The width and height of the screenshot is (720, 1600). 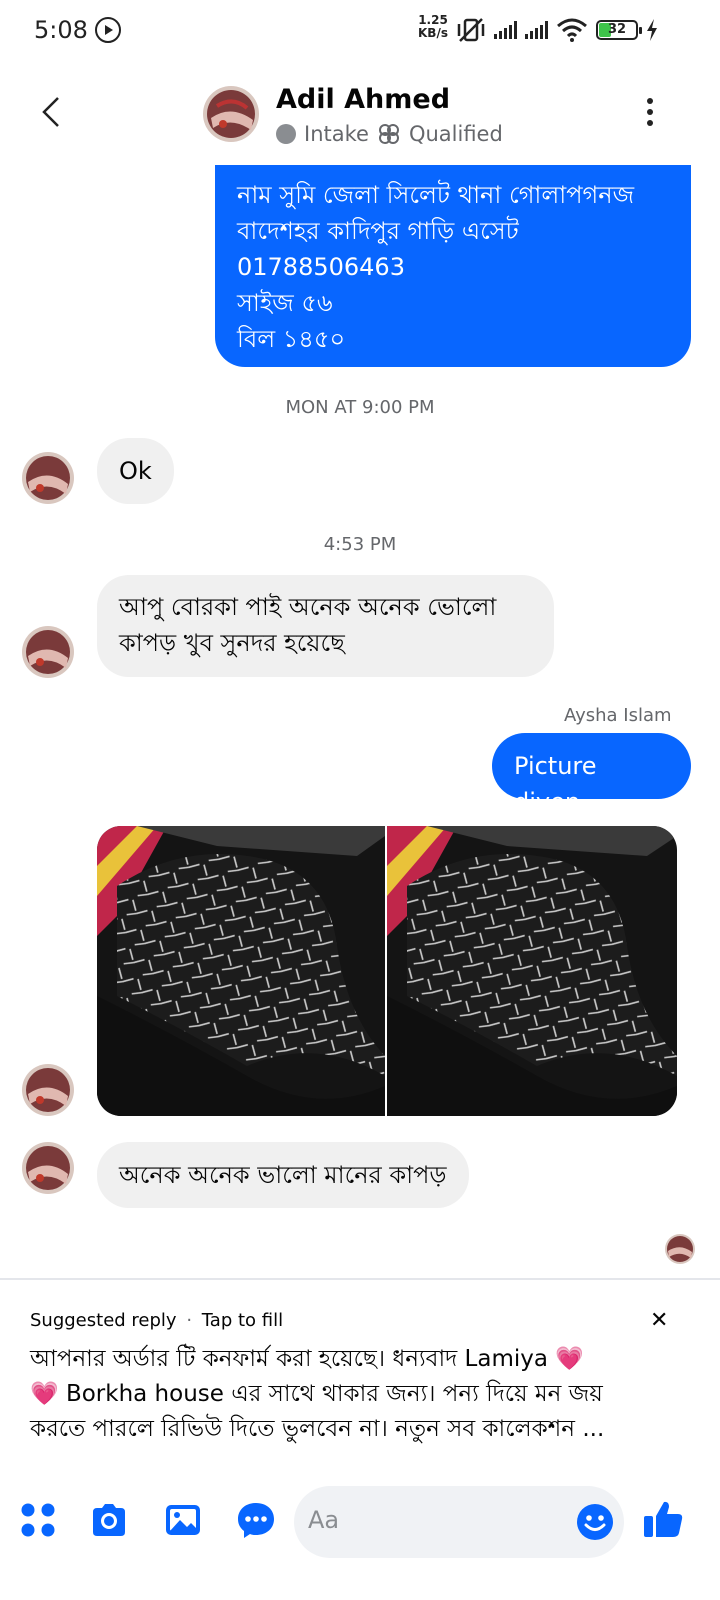 What do you see at coordinates (471, 30) in the screenshot?
I see `vibrate-off-icon` at bounding box center [471, 30].